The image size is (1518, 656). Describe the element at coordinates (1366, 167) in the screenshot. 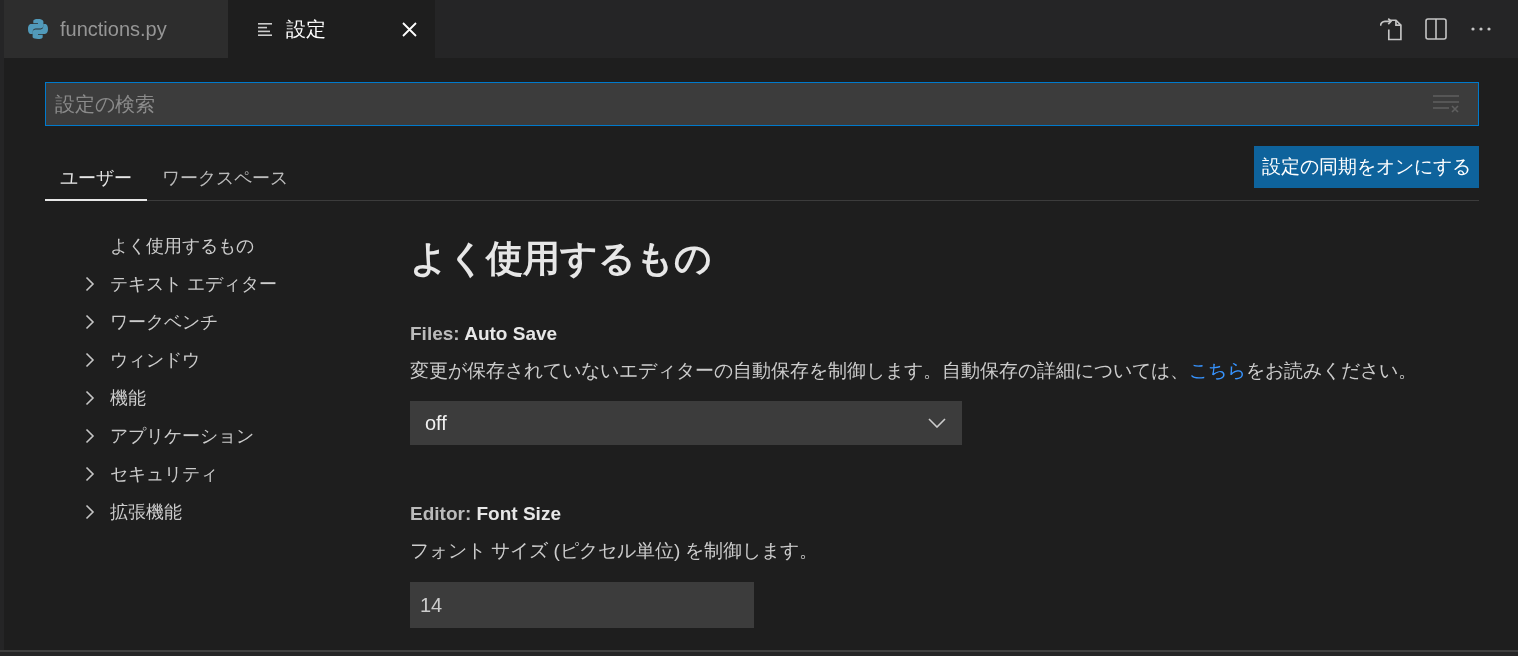

I see `sync-button: 設定の同期をオンにする` at that location.